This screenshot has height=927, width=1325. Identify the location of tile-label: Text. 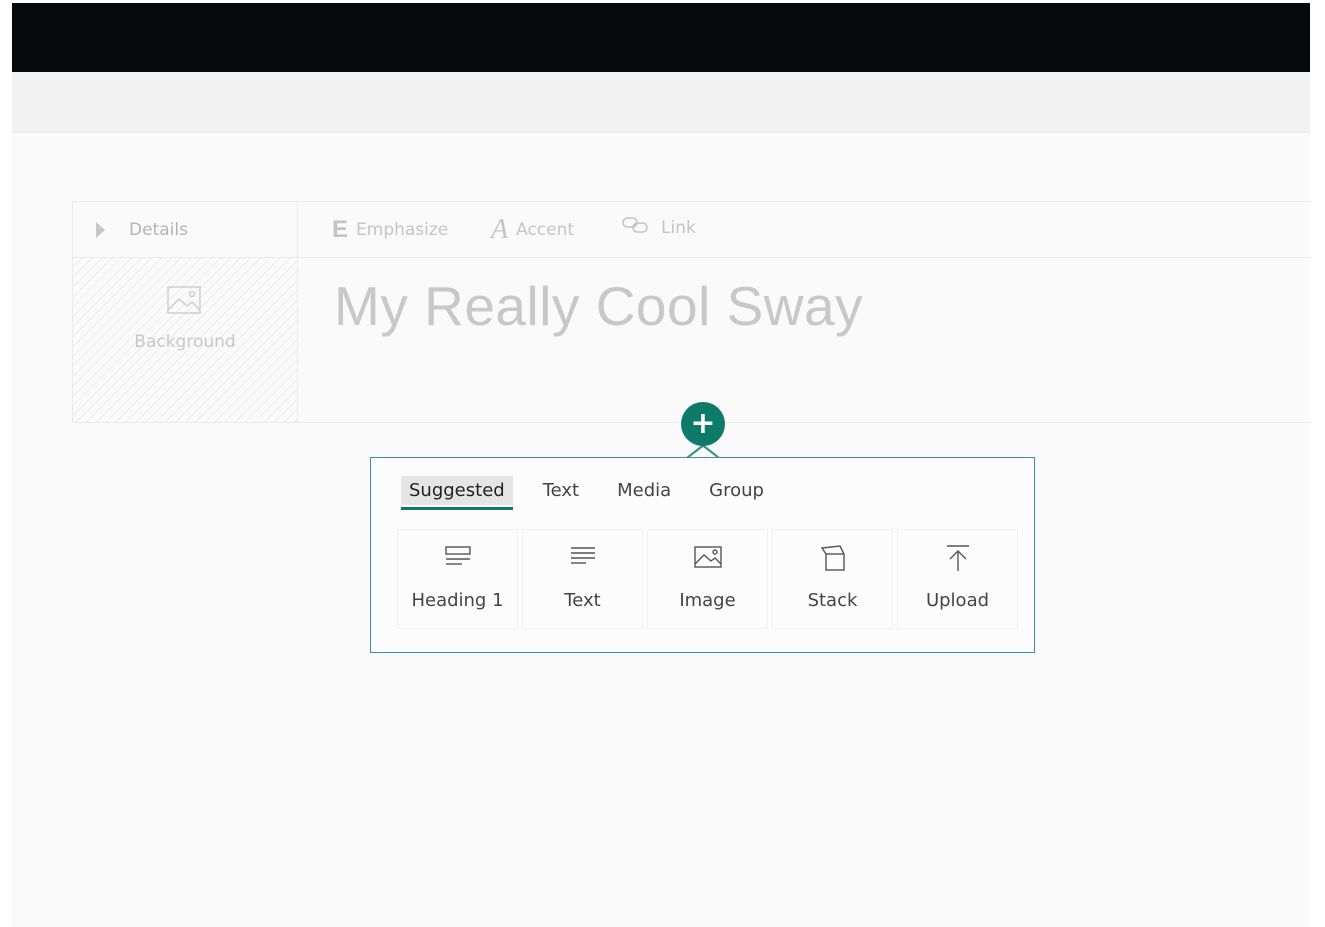
(582, 600).